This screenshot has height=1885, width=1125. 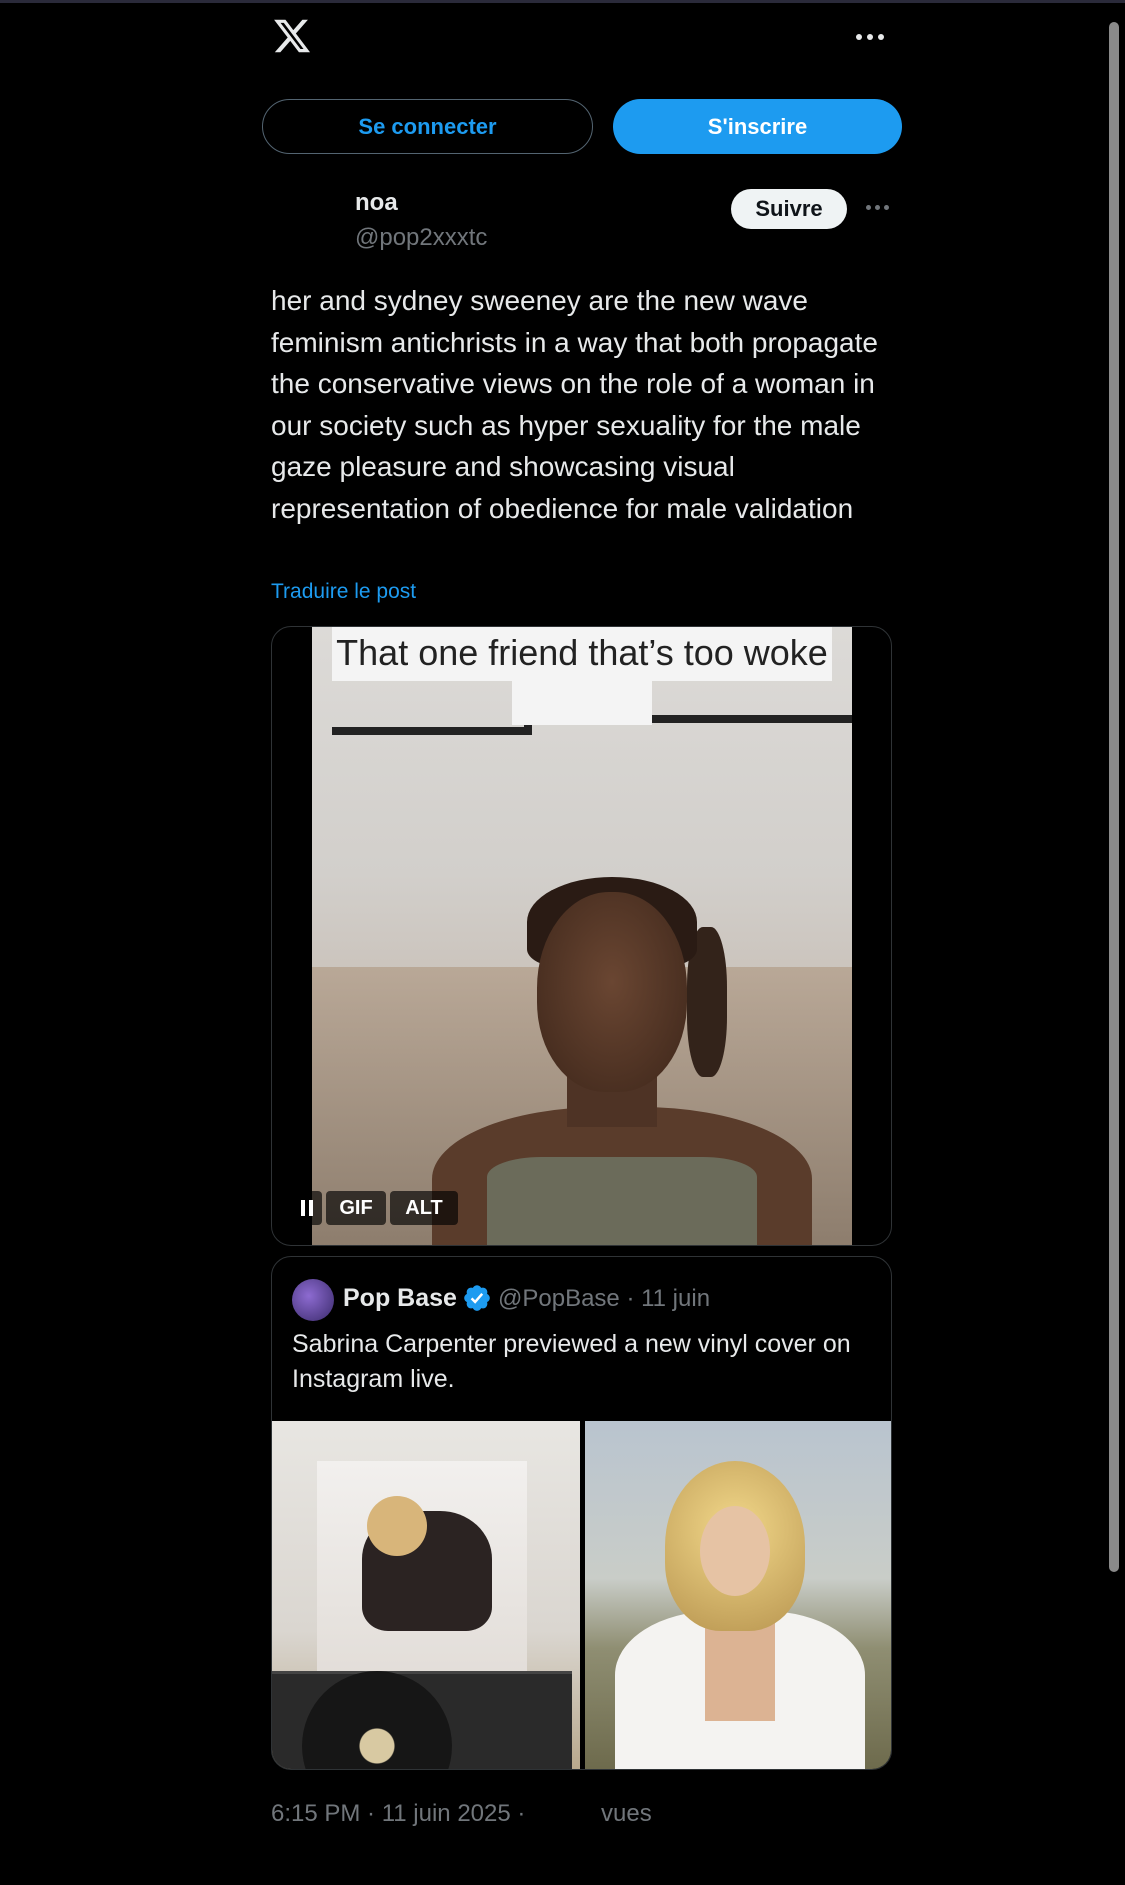 What do you see at coordinates (604, 1299) in the screenshot?
I see `quote-handle-date: @PopBase · 11 juin` at bounding box center [604, 1299].